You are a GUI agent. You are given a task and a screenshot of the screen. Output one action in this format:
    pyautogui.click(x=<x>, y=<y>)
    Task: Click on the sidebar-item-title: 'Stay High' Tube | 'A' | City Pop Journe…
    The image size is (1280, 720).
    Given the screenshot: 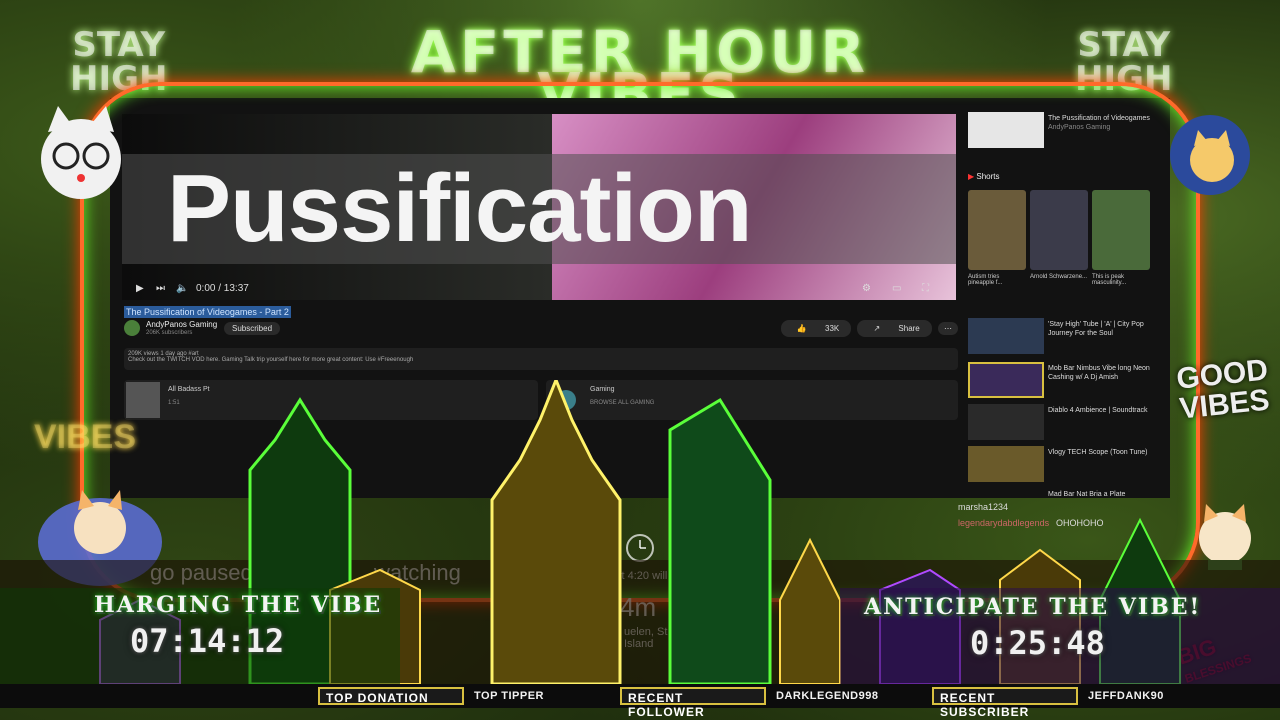 What is the action you would take?
    pyautogui.click(x=1096, y=329)
    